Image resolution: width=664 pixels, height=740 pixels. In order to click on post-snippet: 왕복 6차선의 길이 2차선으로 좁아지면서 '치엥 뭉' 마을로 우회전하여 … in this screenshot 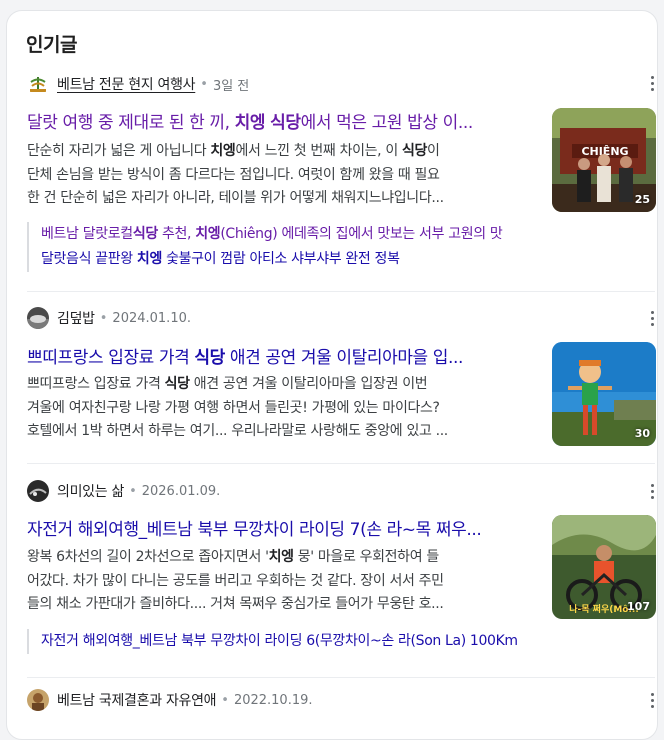, I will do `click(235, 580)`.